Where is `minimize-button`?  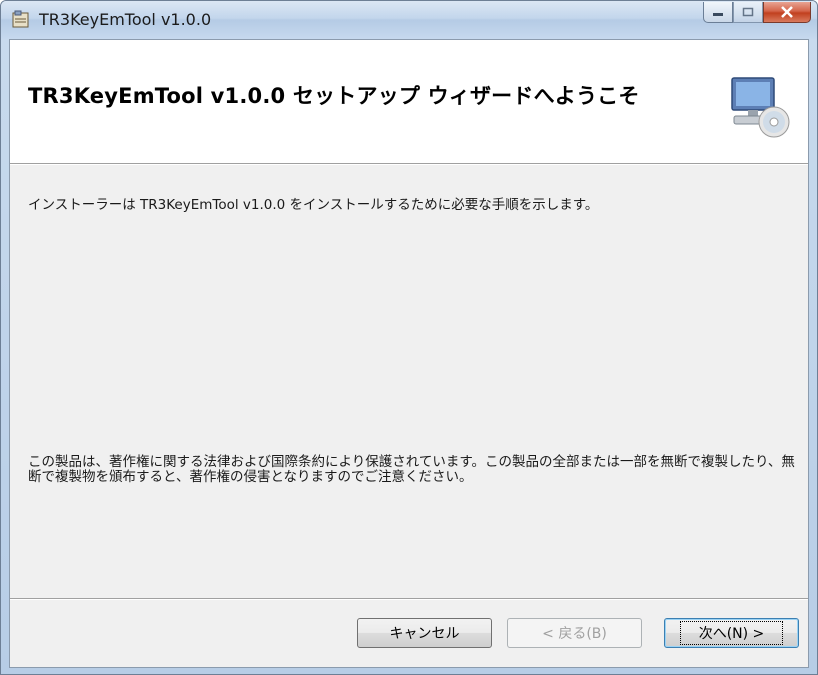 minimize-button is located at coordinates (718, 12).